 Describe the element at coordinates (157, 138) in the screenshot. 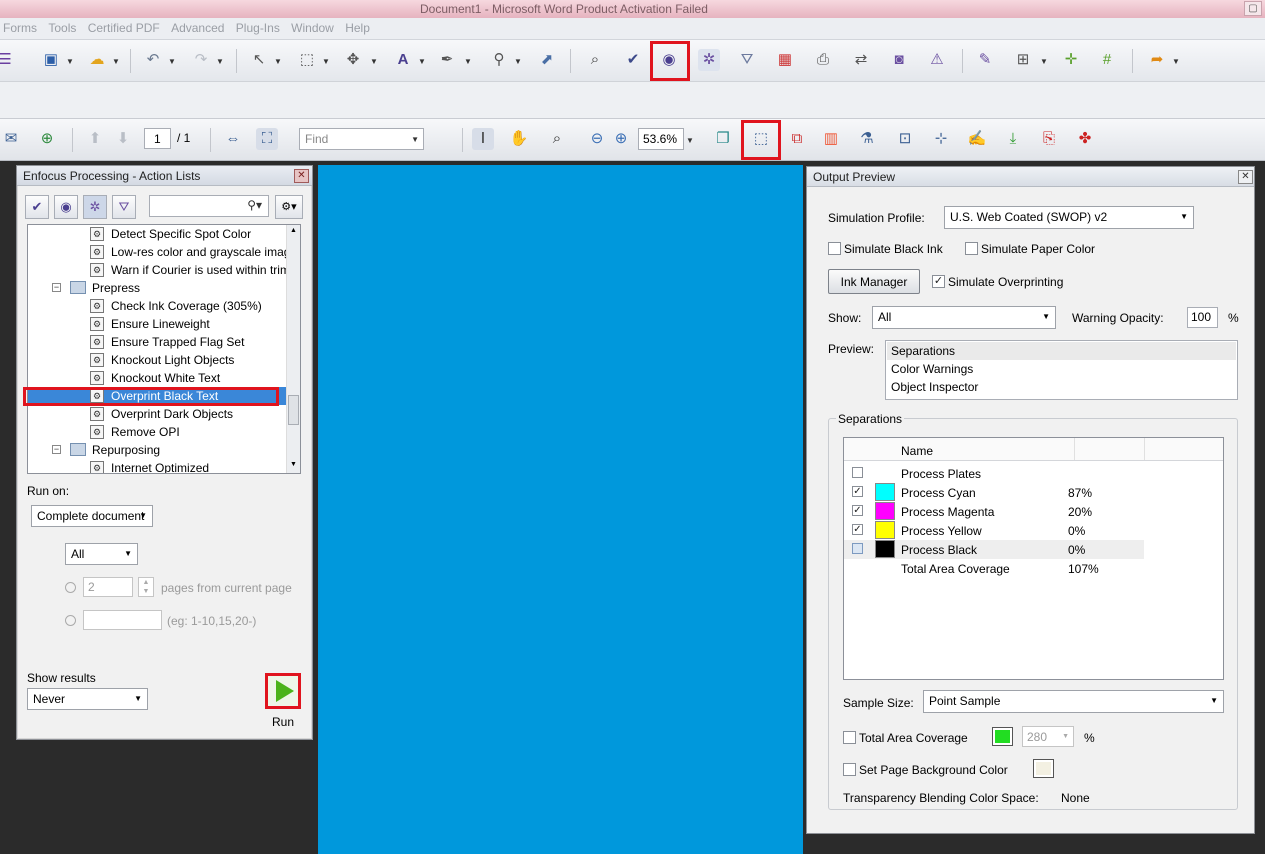

I see `page-number-input: 1` at that location.